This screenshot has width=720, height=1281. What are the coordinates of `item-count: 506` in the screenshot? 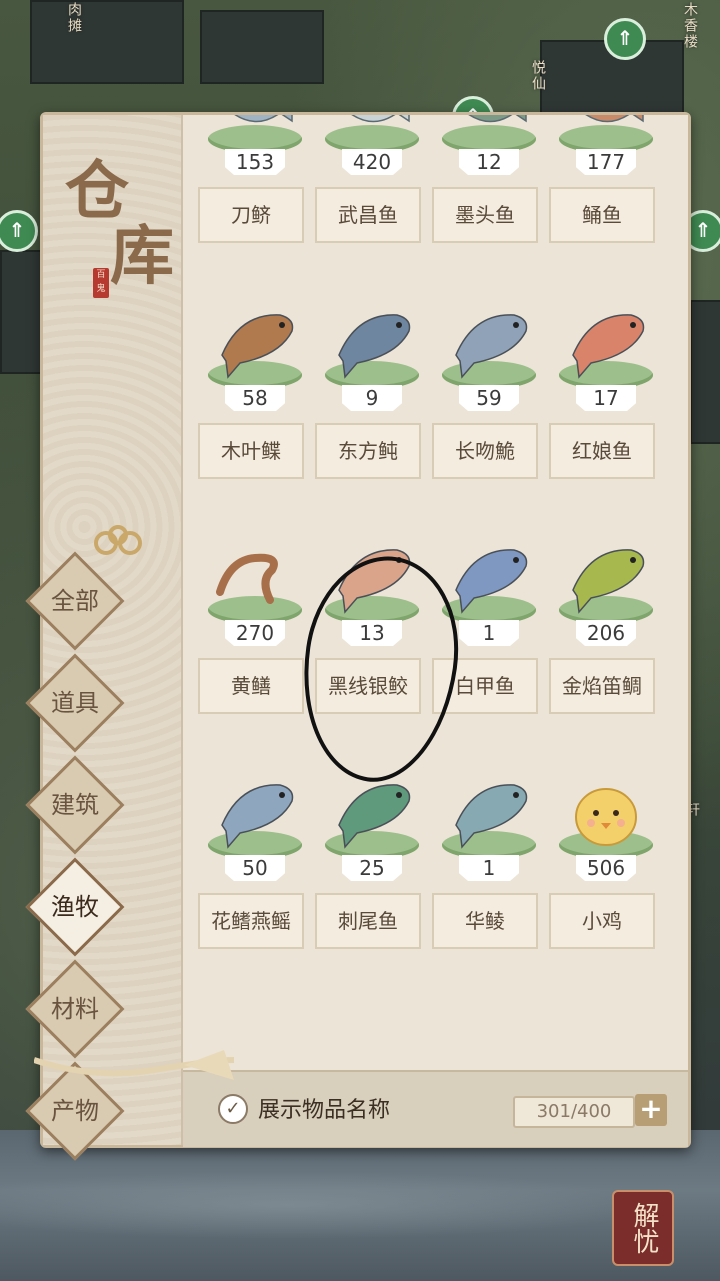 It's located at (606, 868).